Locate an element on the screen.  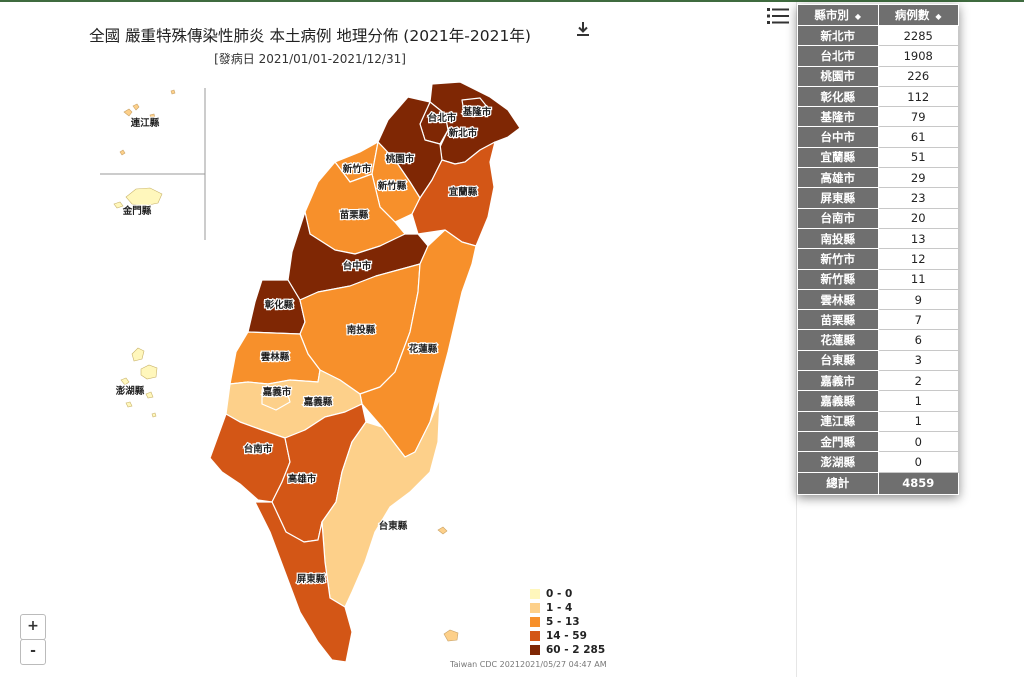
legend-item: 60 - 2 285 is located at coordinates (567, 650).